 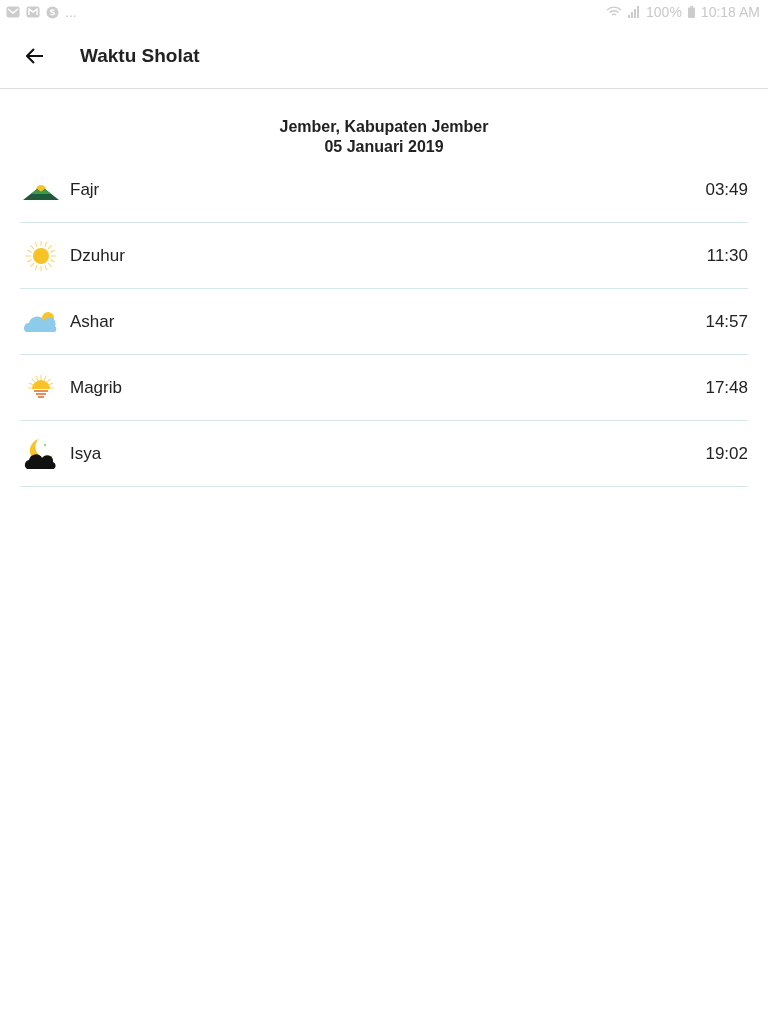 What do you see at coordinates (726, 189) in the screenshot?
I see `prayer-time: 03:49` at bounding box center [726, 189].